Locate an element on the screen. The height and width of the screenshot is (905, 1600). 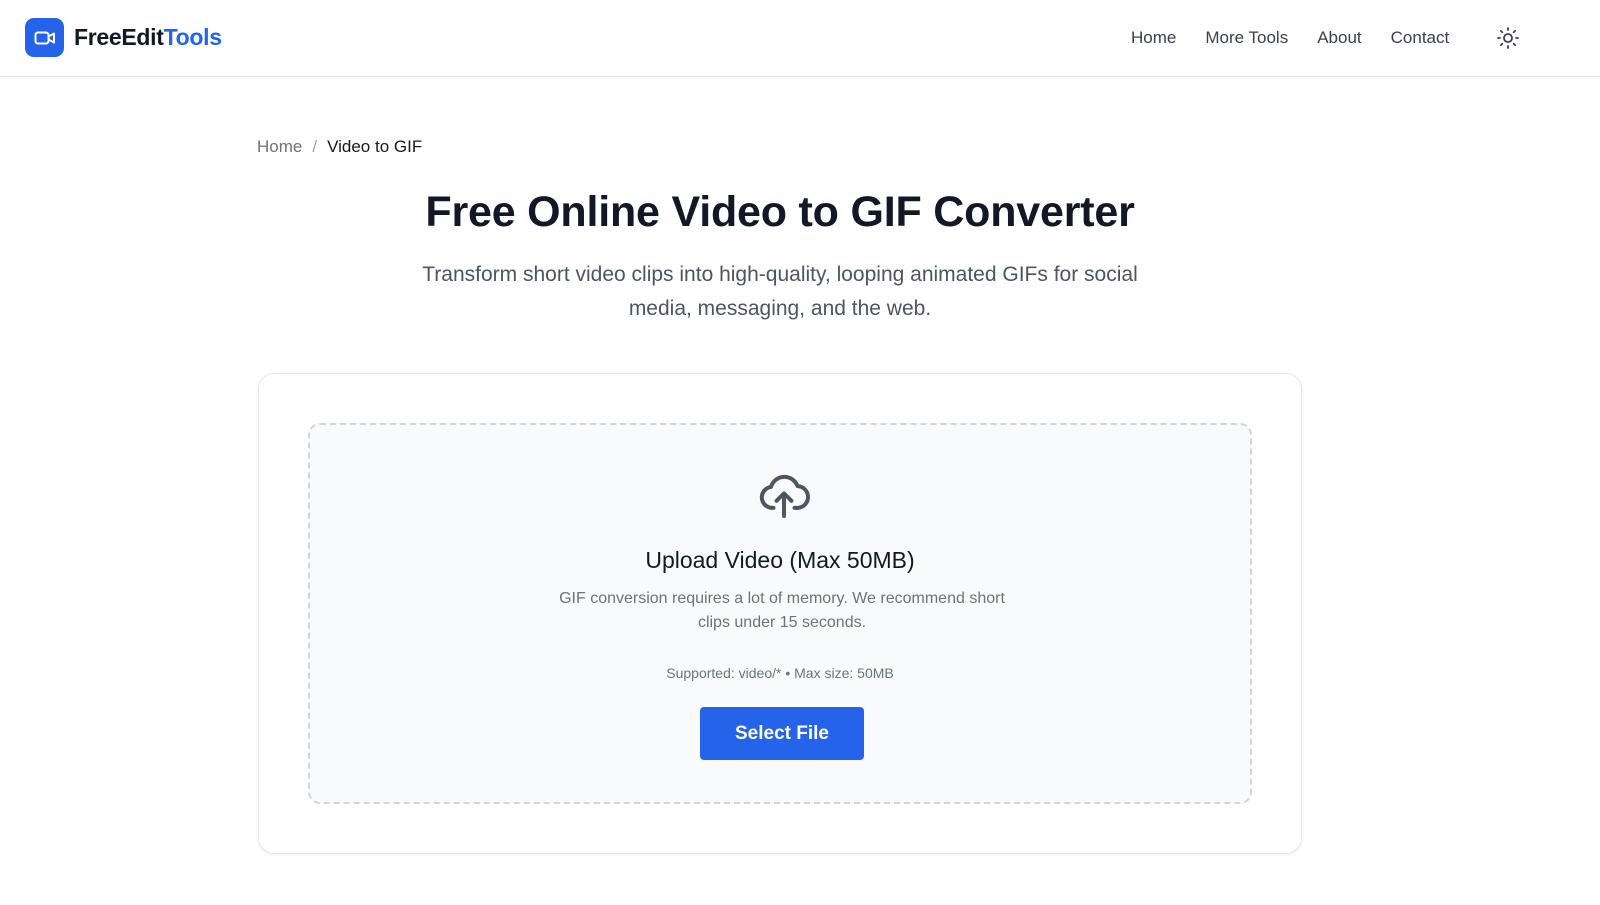
sun-icon is located at coordinates (1508, 38).